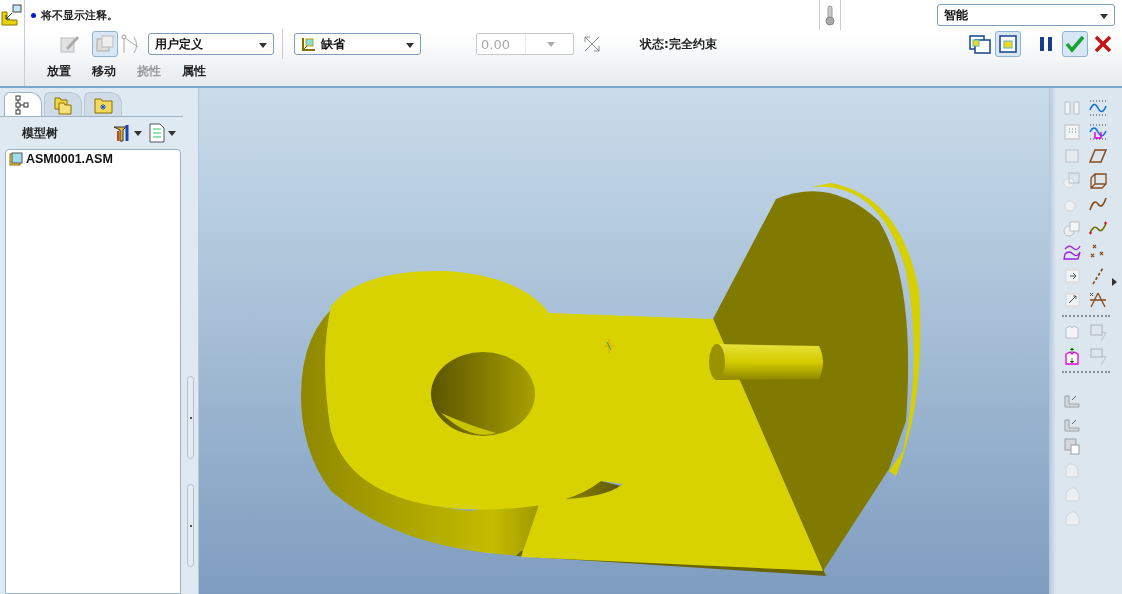 This screenshot has width=1122, height=594. Describe the element at coordinates (79, 15) in the screenshot. I see `message-text: 将不显示注释。` at that location.